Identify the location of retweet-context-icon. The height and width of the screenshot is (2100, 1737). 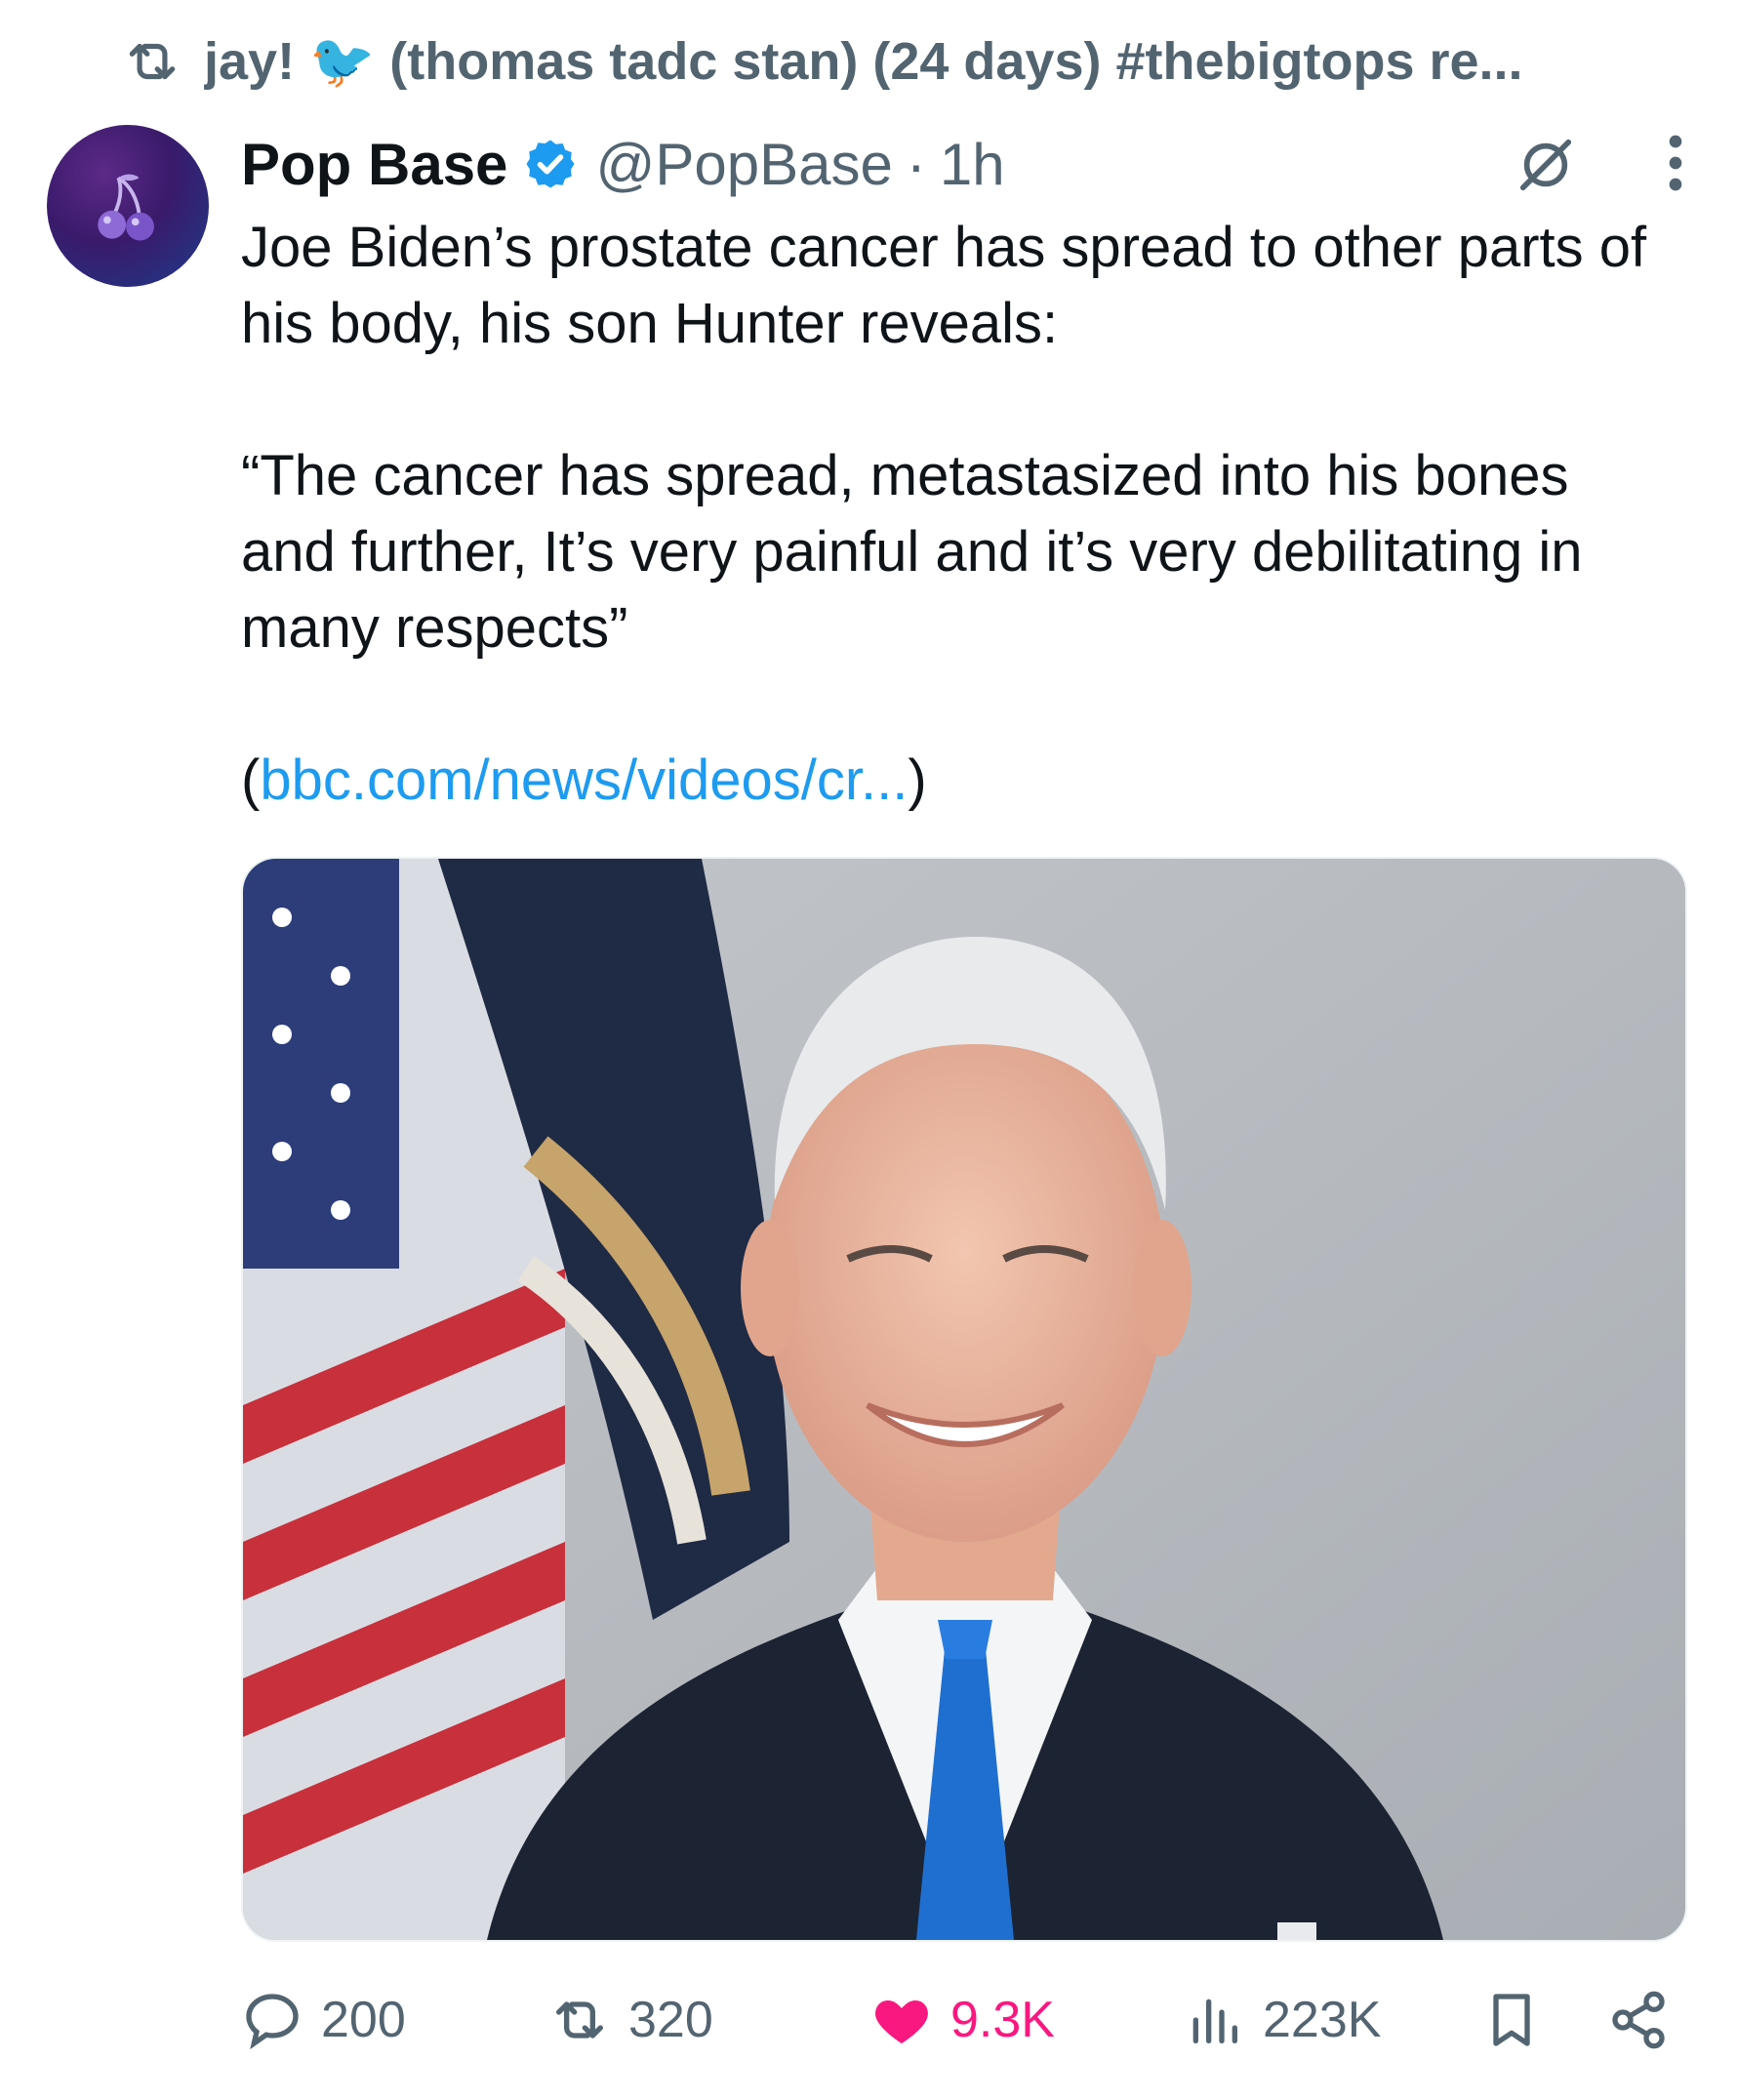
(152, 61).